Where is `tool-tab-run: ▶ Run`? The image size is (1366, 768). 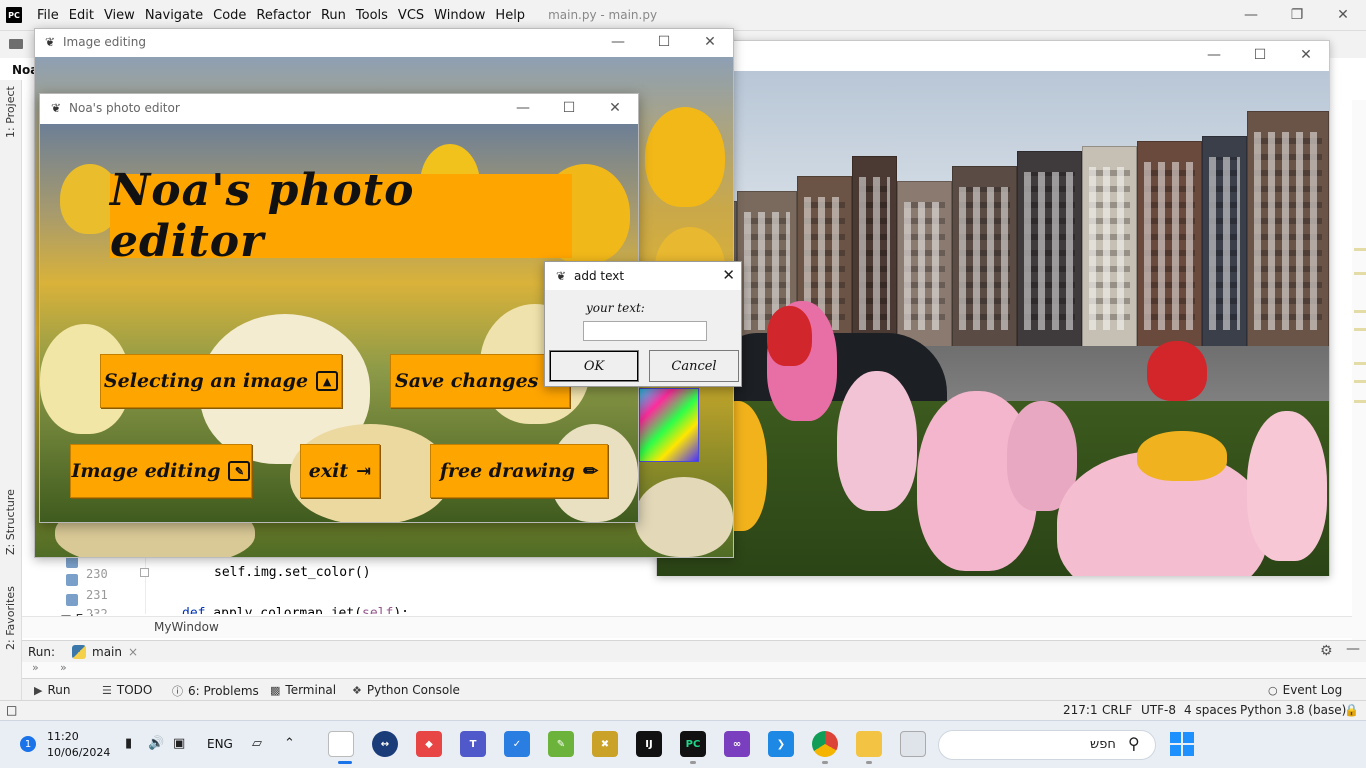 tool-tab-run: ▶ Run is located at coordinates (52, 690).